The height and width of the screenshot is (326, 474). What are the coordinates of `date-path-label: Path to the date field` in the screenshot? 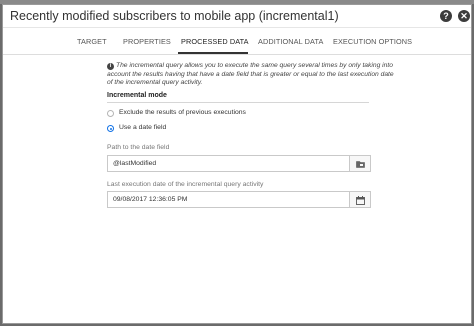 It's located at (138, 147).